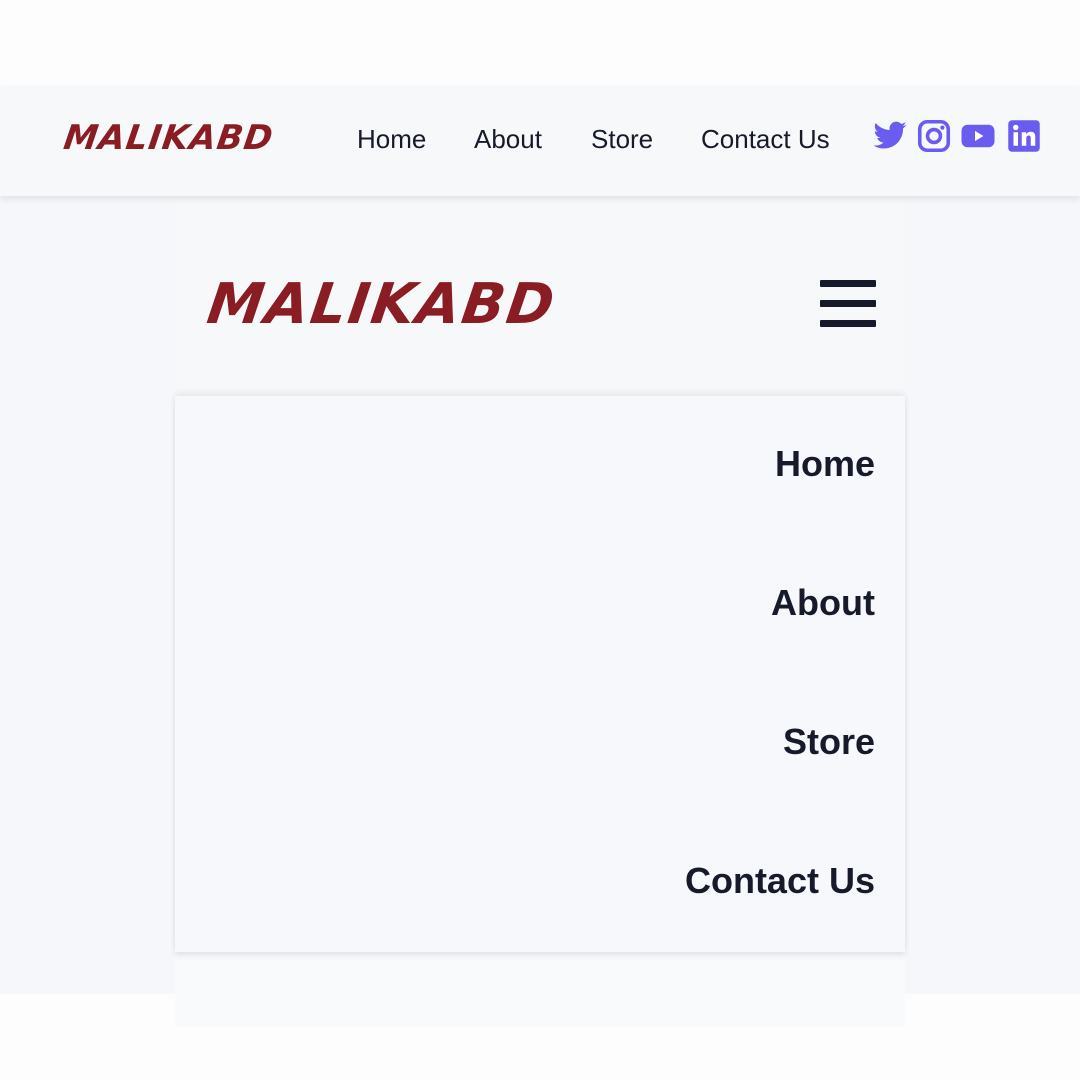  What do you see at coordinates (829, 742) in the screenshot?
I see `mobile-nav-store: Store` at bounding box center [829, 742].